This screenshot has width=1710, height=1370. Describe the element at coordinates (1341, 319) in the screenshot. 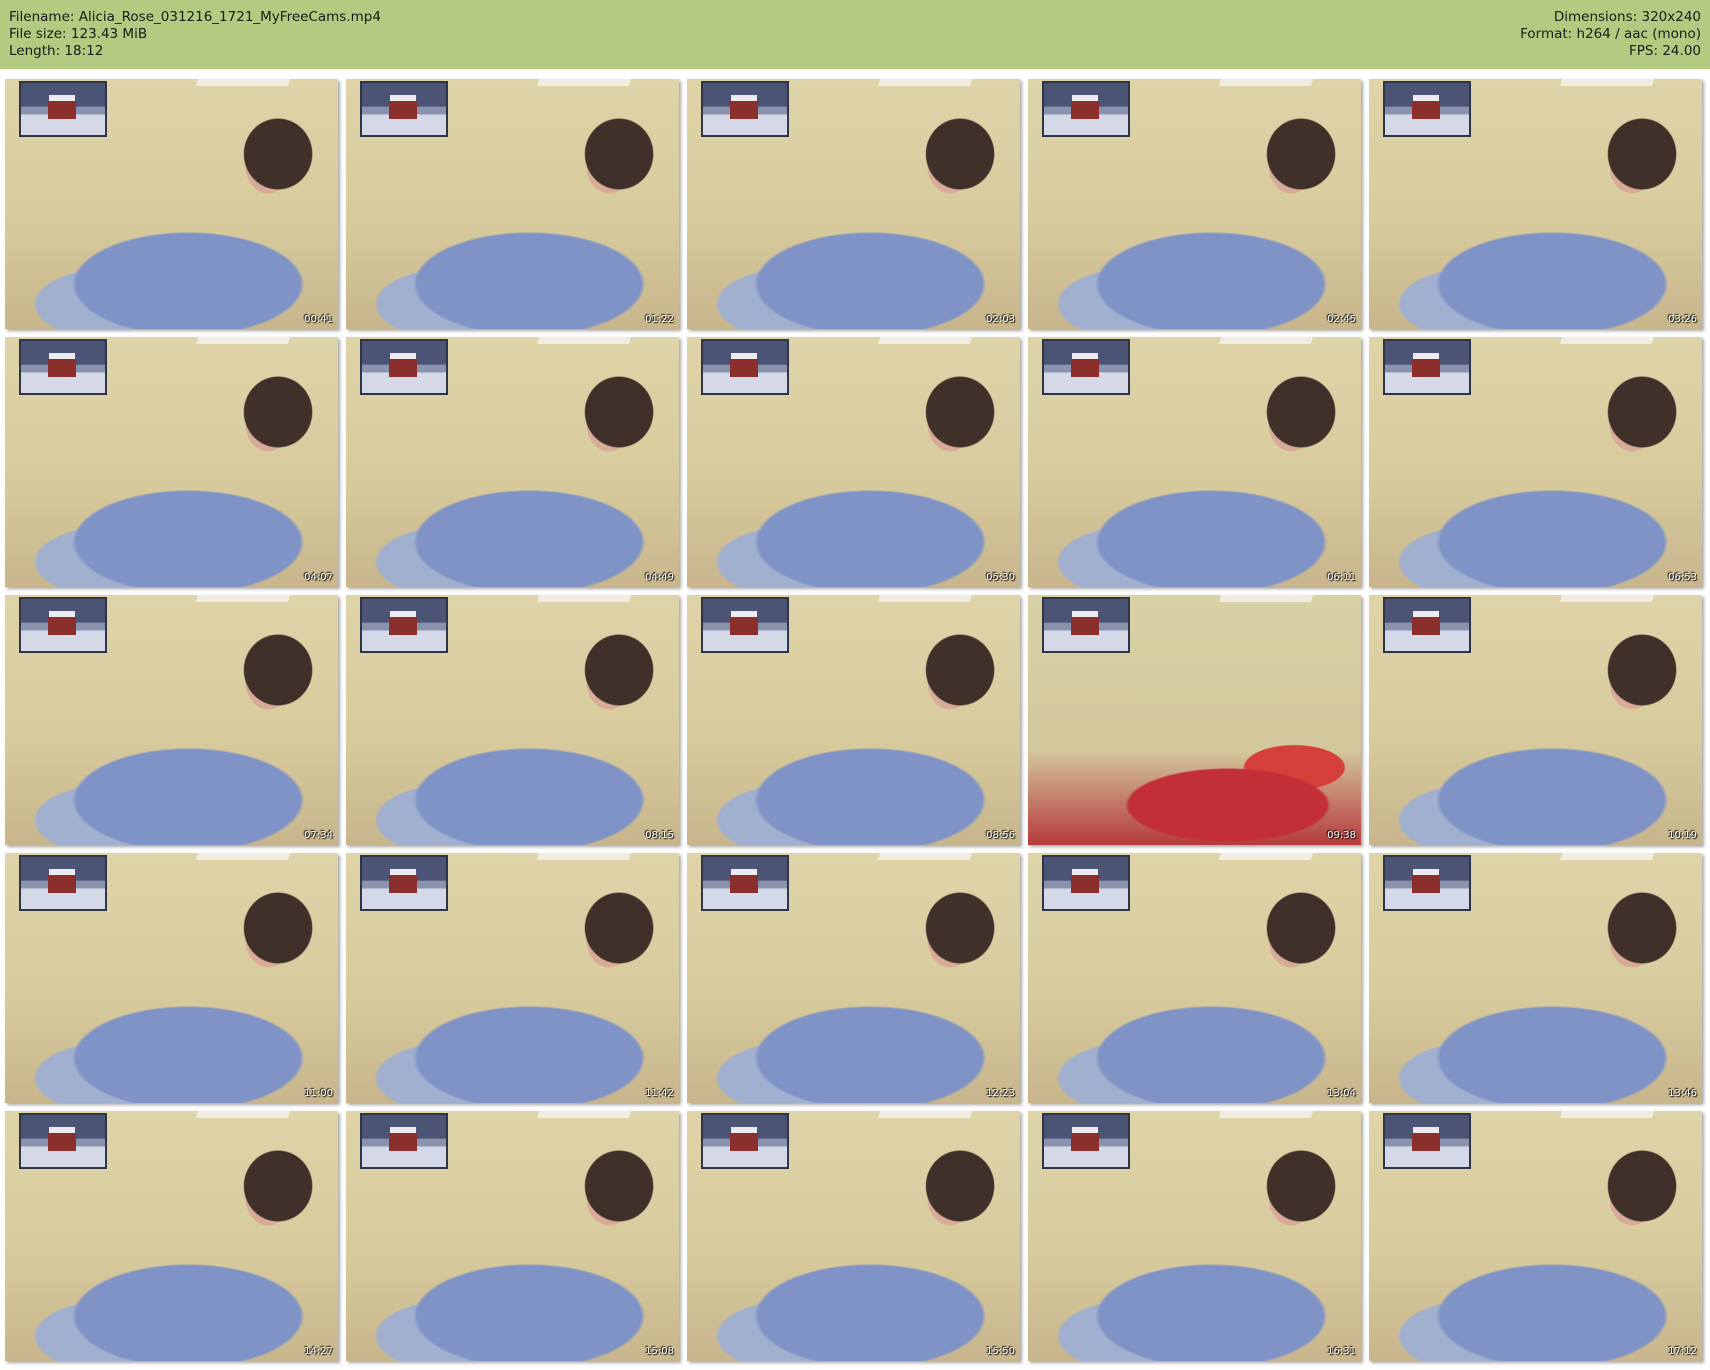

I see `thumbnail-timestamp: 02:45` at that location.